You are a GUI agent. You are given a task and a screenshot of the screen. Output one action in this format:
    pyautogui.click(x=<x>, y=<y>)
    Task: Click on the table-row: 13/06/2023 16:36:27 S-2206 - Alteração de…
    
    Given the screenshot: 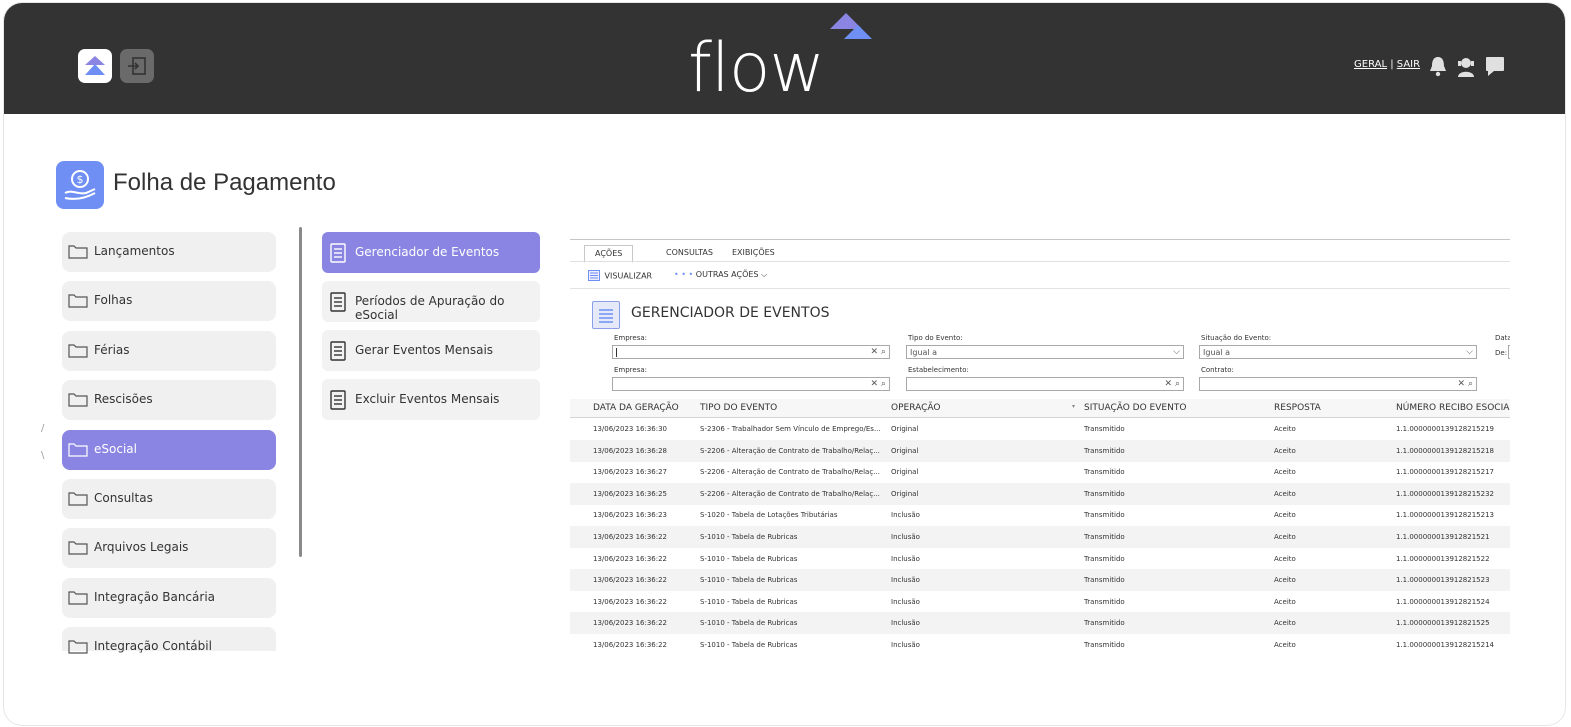 What is the action you would take?
    pyautogui.click(x=1040, y=472)
    